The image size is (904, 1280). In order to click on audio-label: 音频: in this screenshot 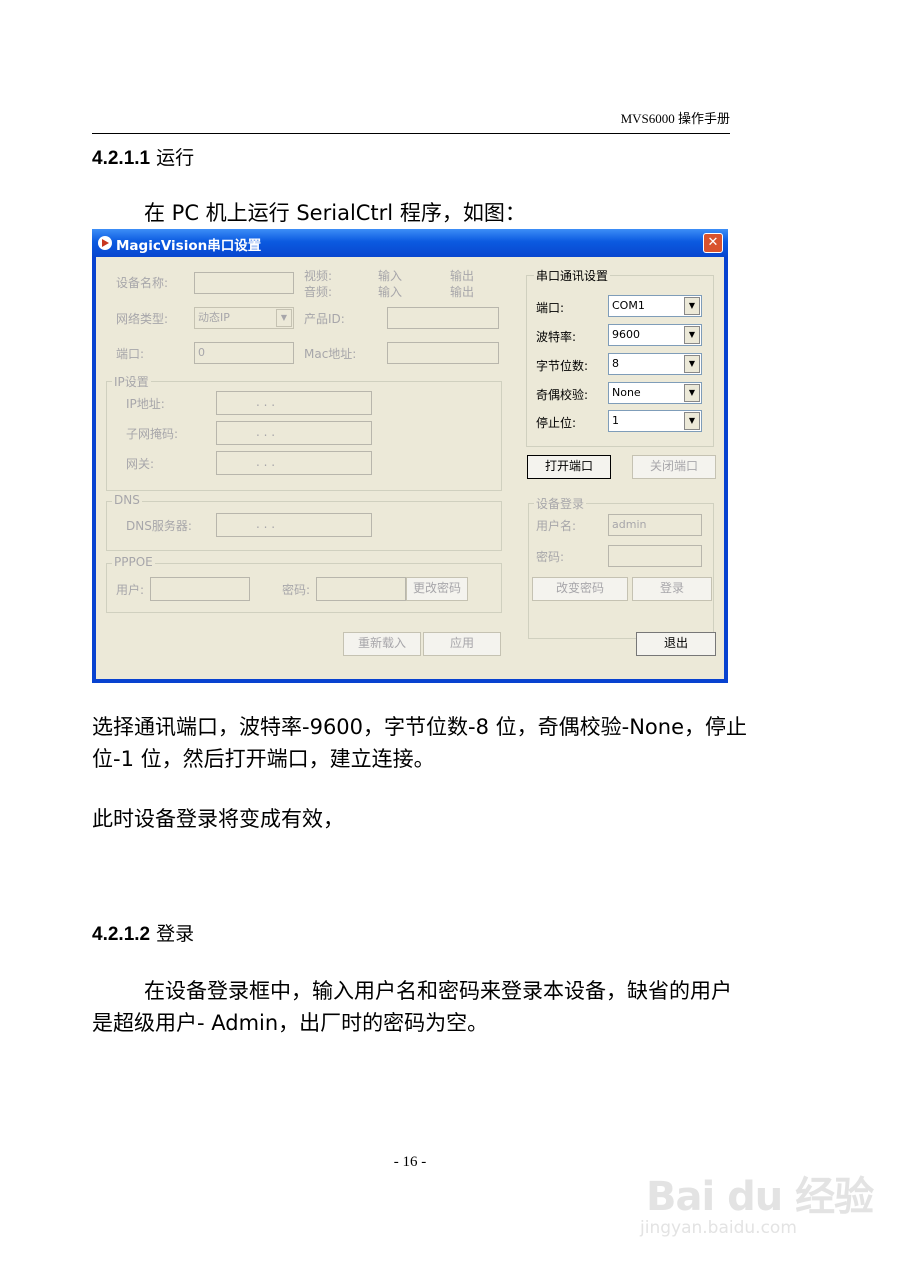, I will do `click(318, 292)`.